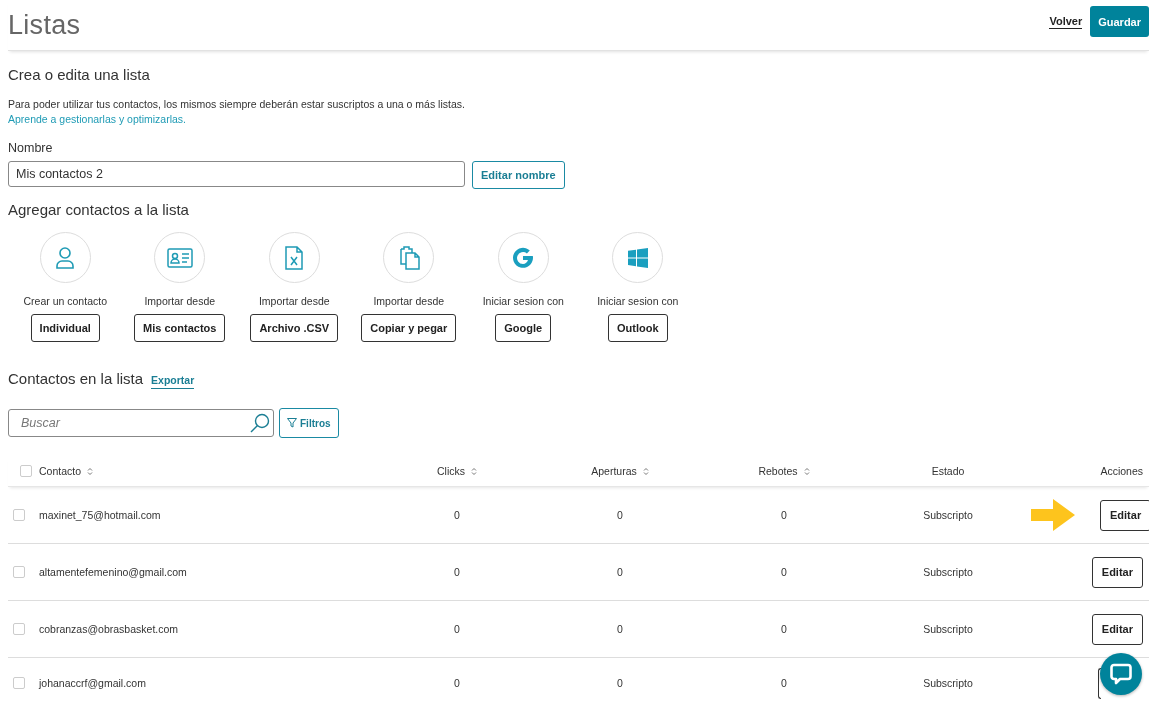 The height and width of the screenshot is (703, 1149). Describe the element at coordinates (294, 257) in the screenshot. I see `file-x-icon` at that location.